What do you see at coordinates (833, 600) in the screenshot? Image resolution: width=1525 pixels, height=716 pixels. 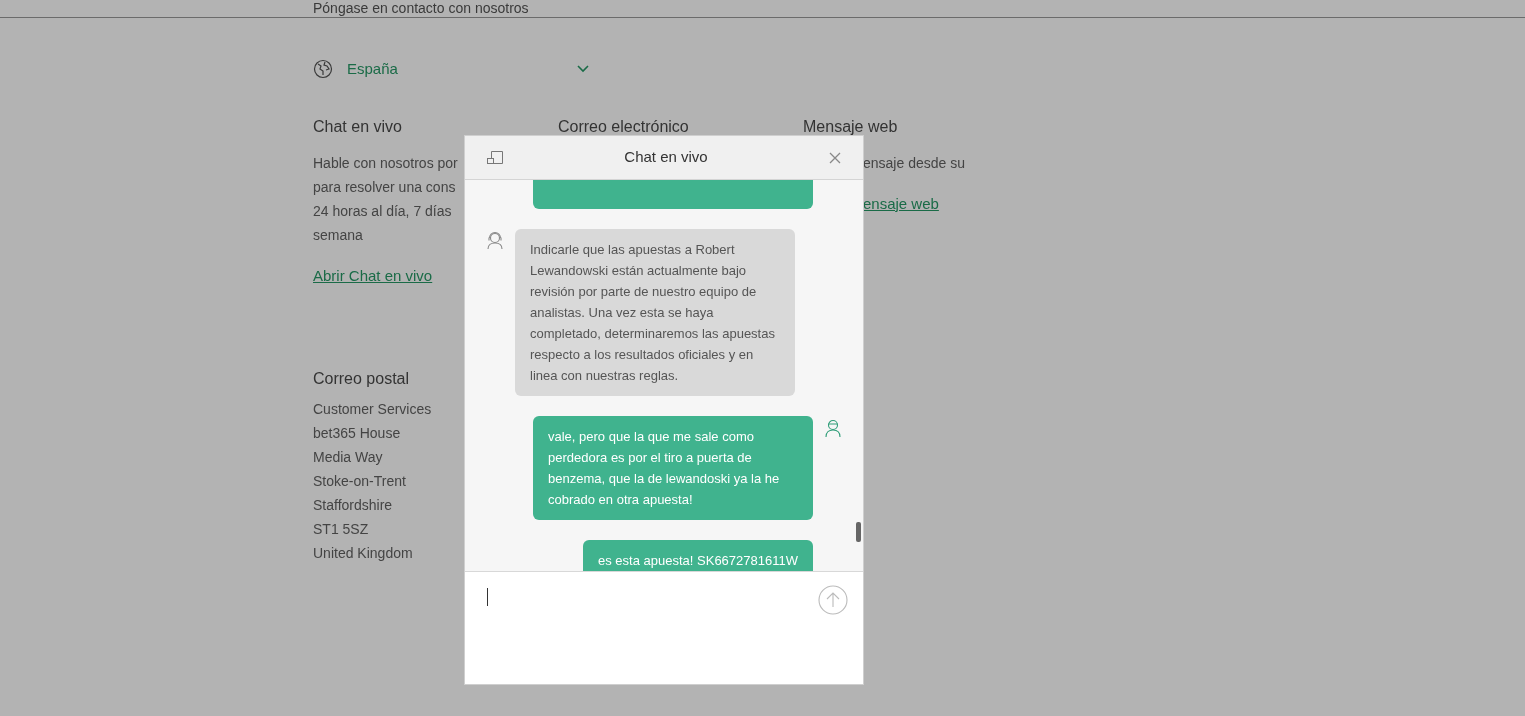 I see `send-icon` at bounding box center [833, 600].